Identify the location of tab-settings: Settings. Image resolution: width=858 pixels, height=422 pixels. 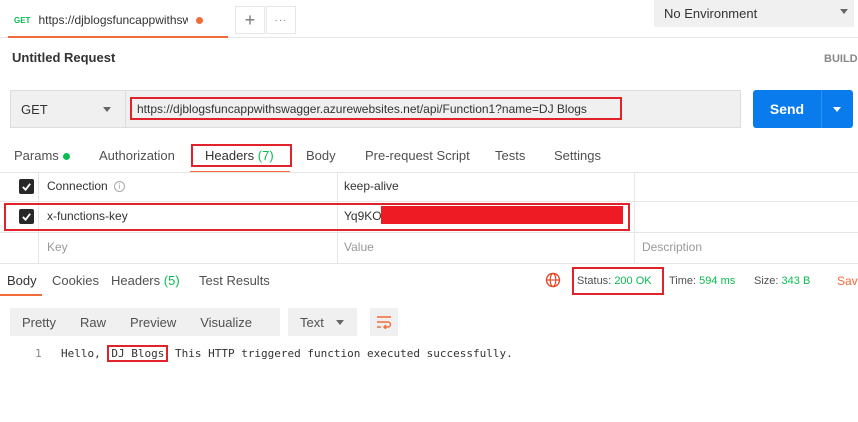
(577, 155).